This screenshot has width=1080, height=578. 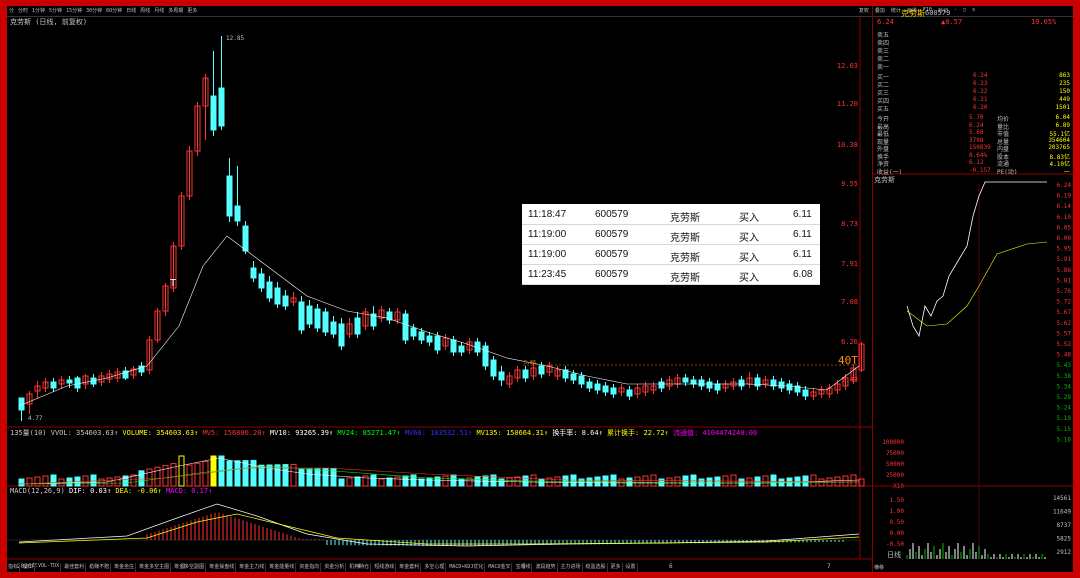 What do you see at coordinates (671, 214) in the screenshot?
I see `tick-row: 11:18:47 600579 克劳斯 买入 6.11` at bounding box center [671, 214].